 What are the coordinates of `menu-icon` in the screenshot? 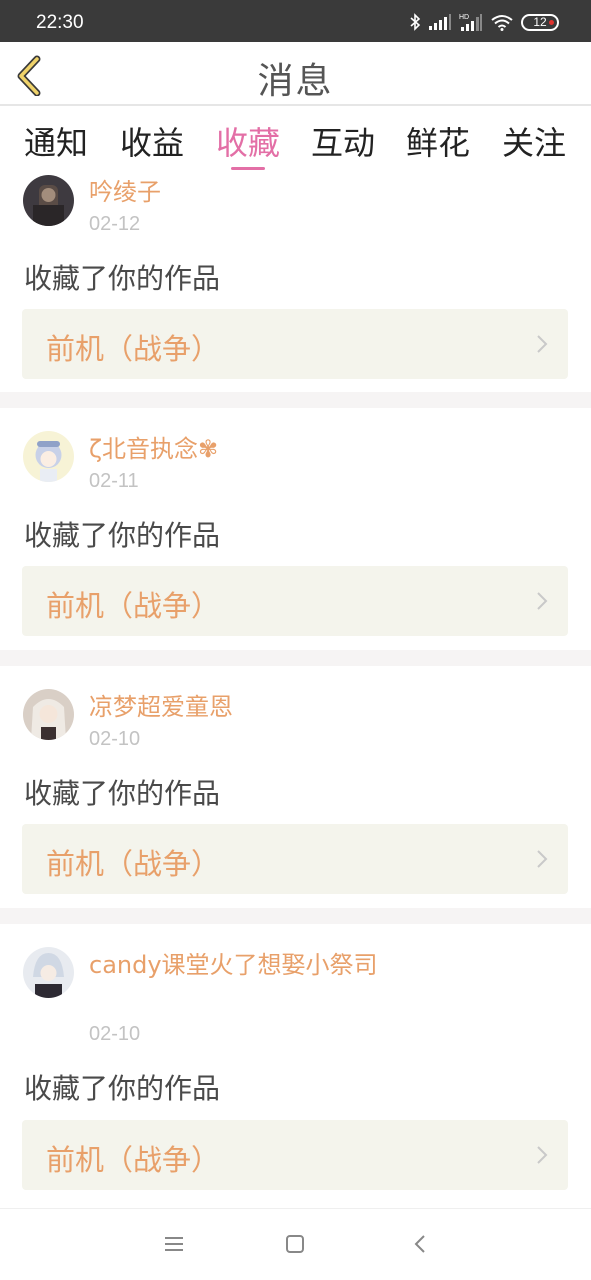 It's located at (174, 1244).